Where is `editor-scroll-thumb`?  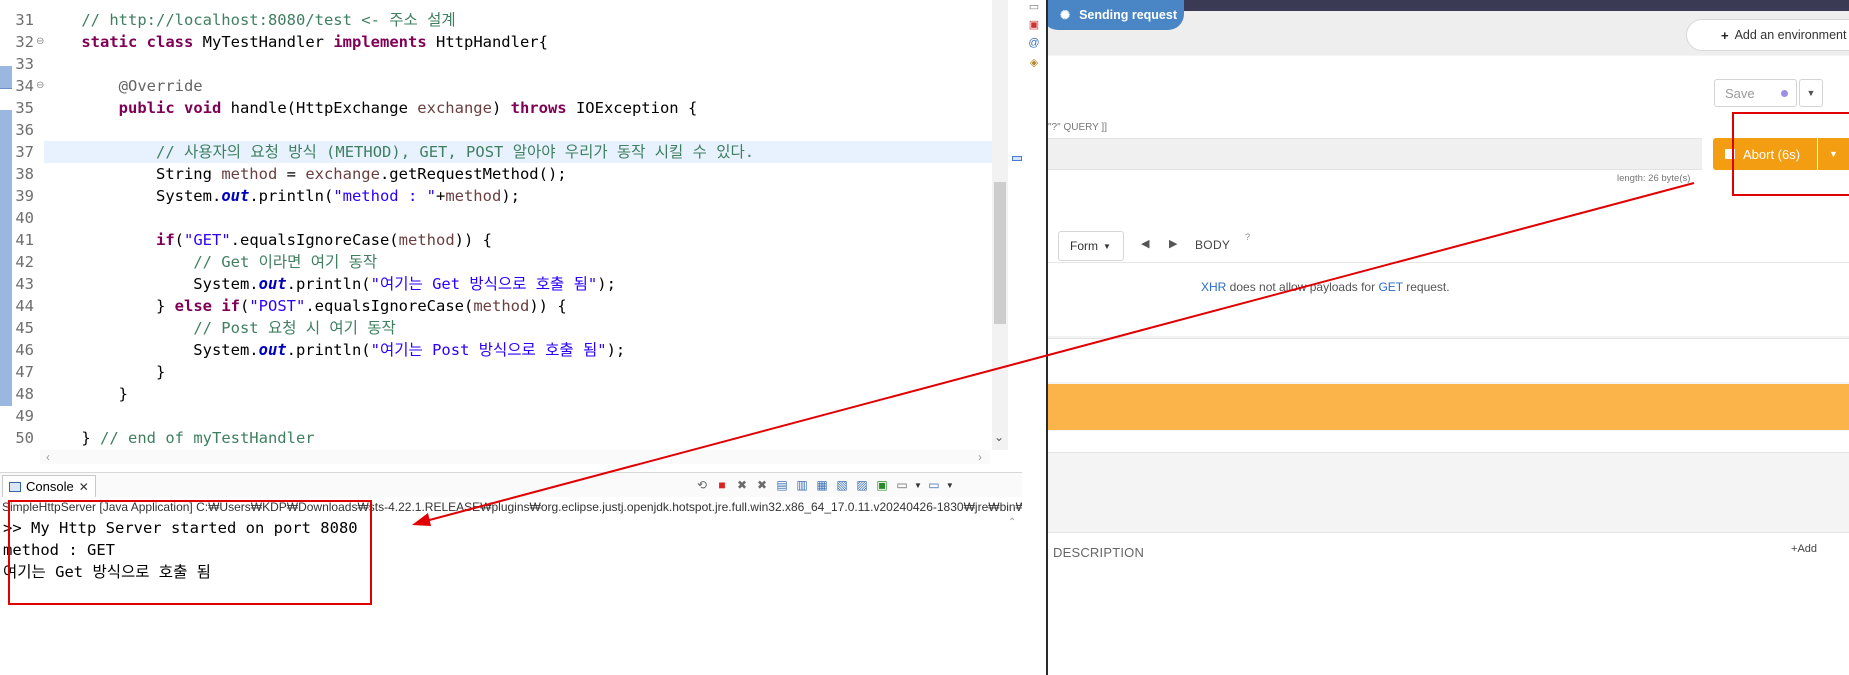
editor-scroll-thumb is located at coordinates (1000, 253).